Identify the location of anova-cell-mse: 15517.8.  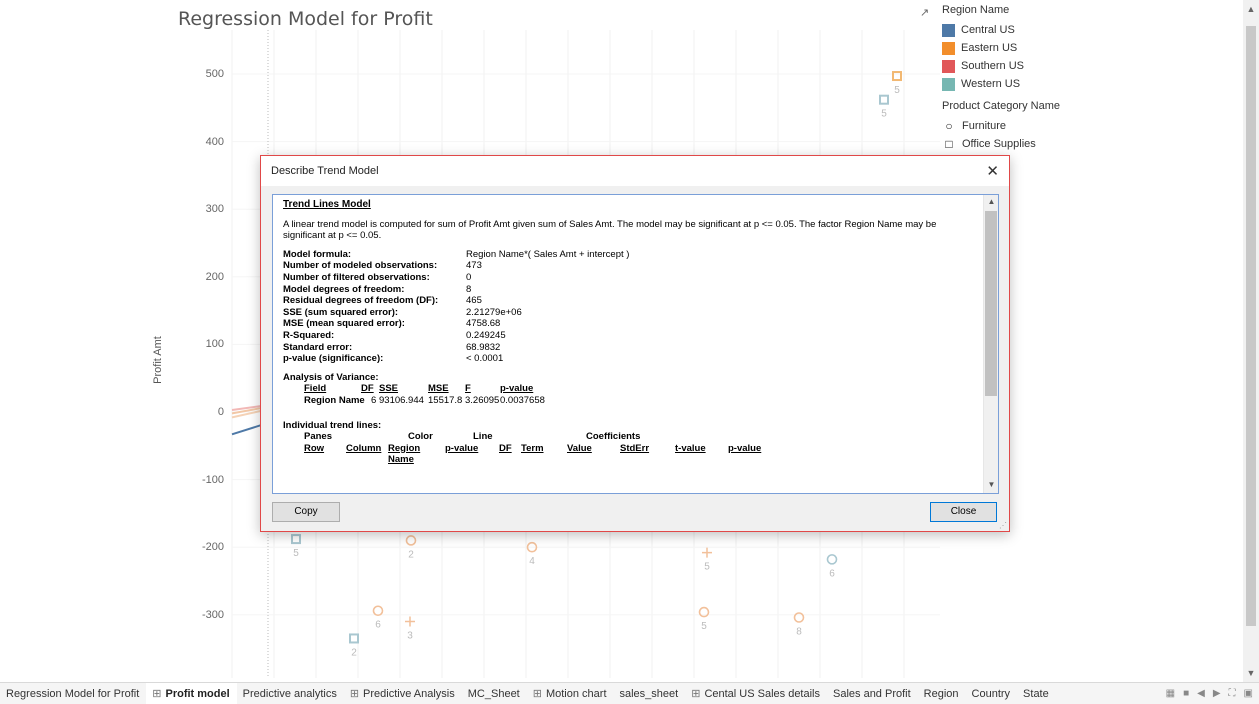
(445, 400).